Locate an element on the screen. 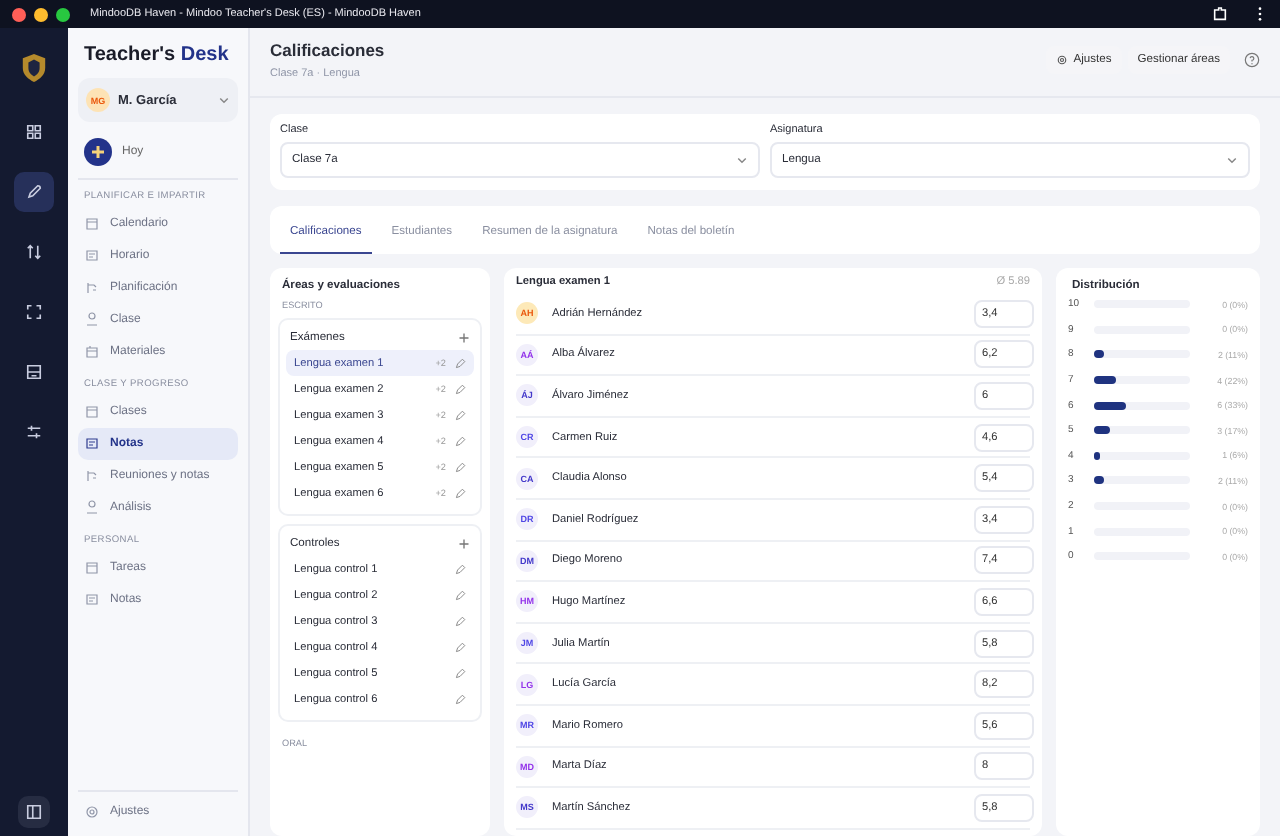  shield-logo-icon is located at coordinates (34, 68).